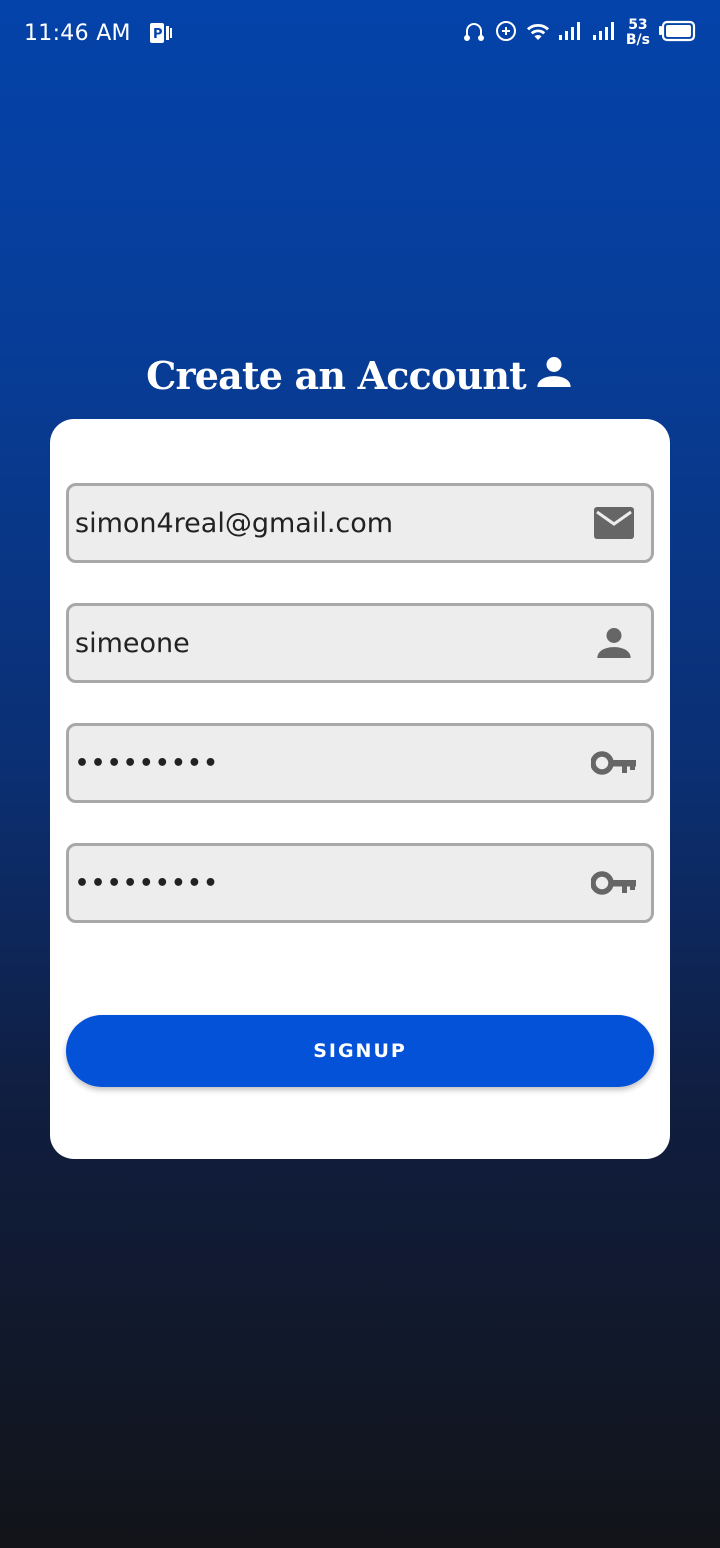 This screenshot has height=1548, width=720. Describe the element at coordinates (77, 33) in the screenshot. I see `status-time: 11:46 AM` at that location.